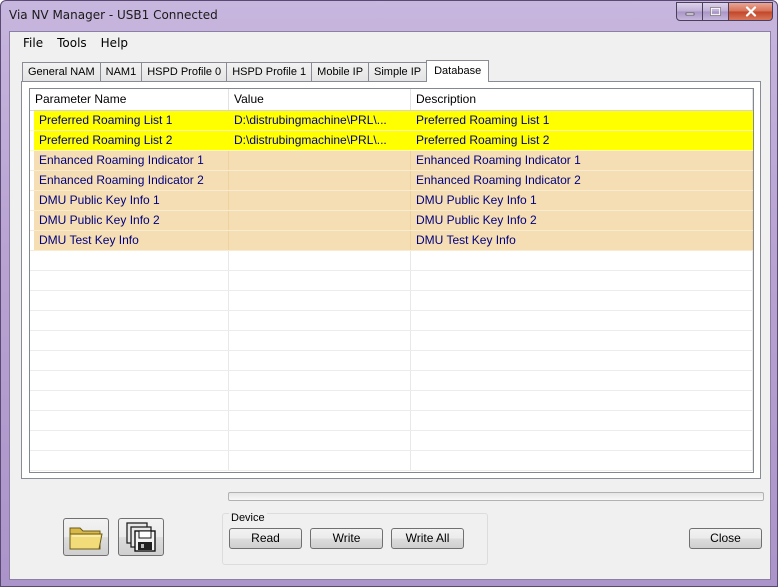  What do you see at coordinates (129, 99) in the screenshot?
I see `header-parameter-name: Parameter Name` at bounding box center [129, 99].